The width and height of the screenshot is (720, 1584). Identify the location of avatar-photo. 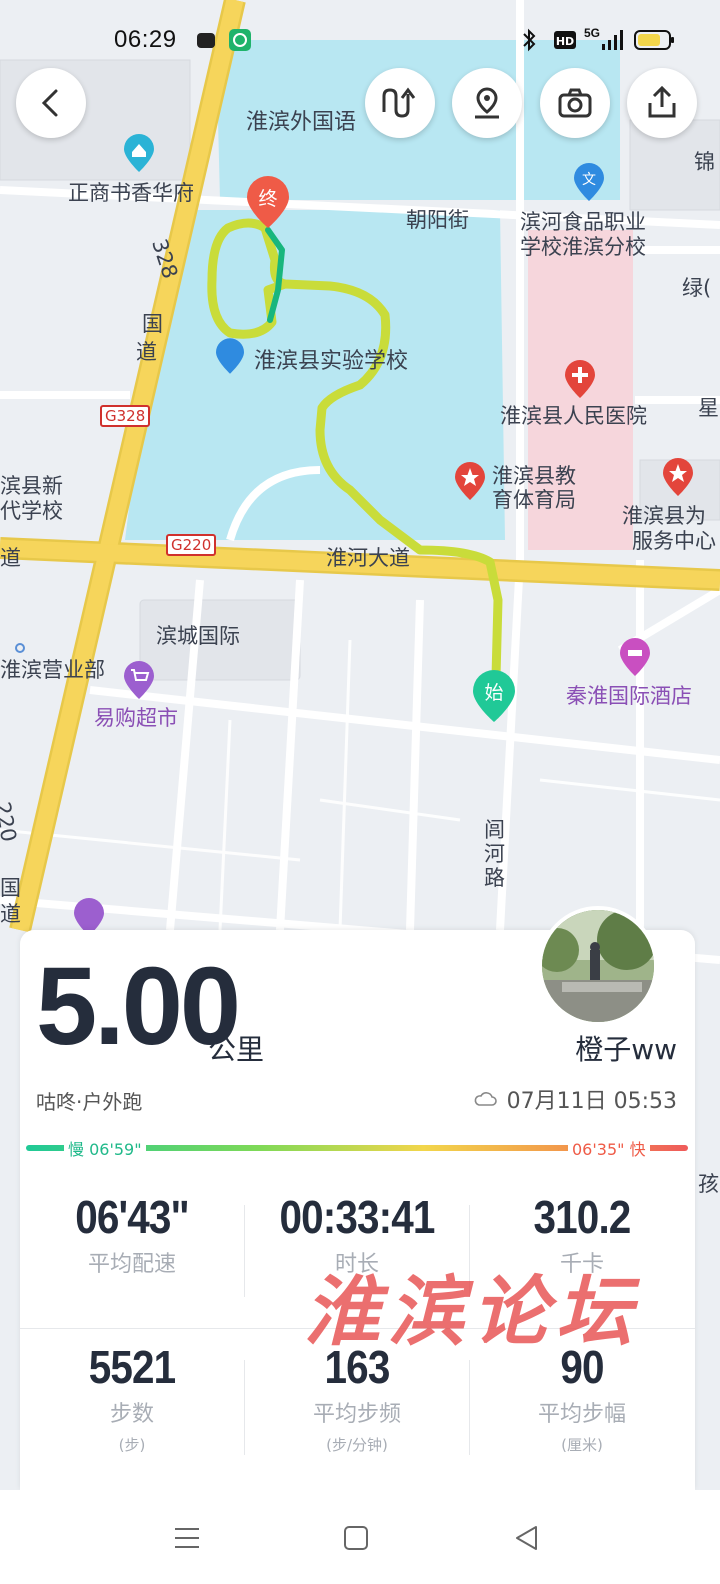
(598, 966).